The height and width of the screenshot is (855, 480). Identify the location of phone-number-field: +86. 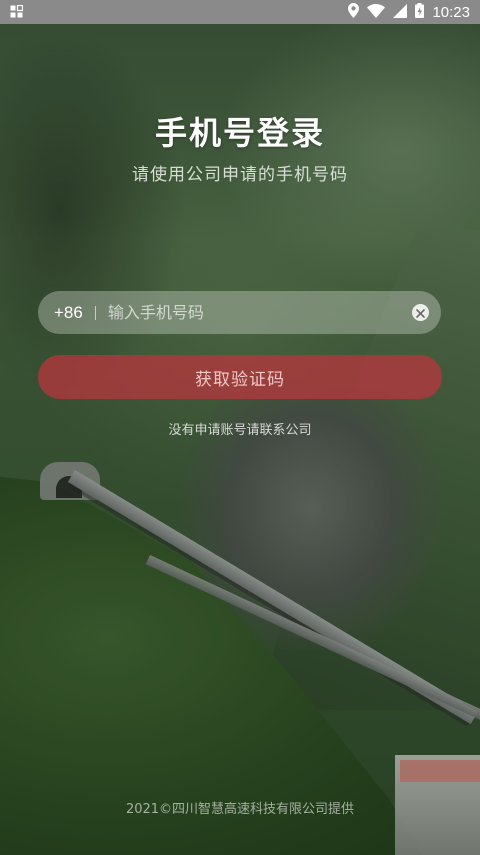
(239, 312).